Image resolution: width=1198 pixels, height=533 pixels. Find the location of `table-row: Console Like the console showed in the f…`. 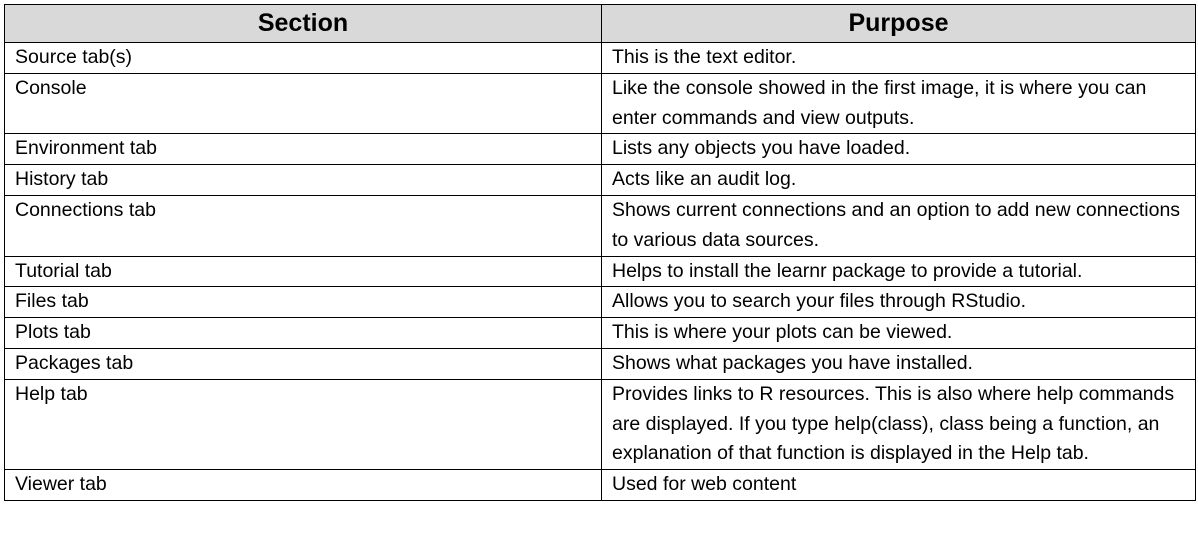

table-row: Console Like the console showed in the f… is located at coordinates (600, 103).